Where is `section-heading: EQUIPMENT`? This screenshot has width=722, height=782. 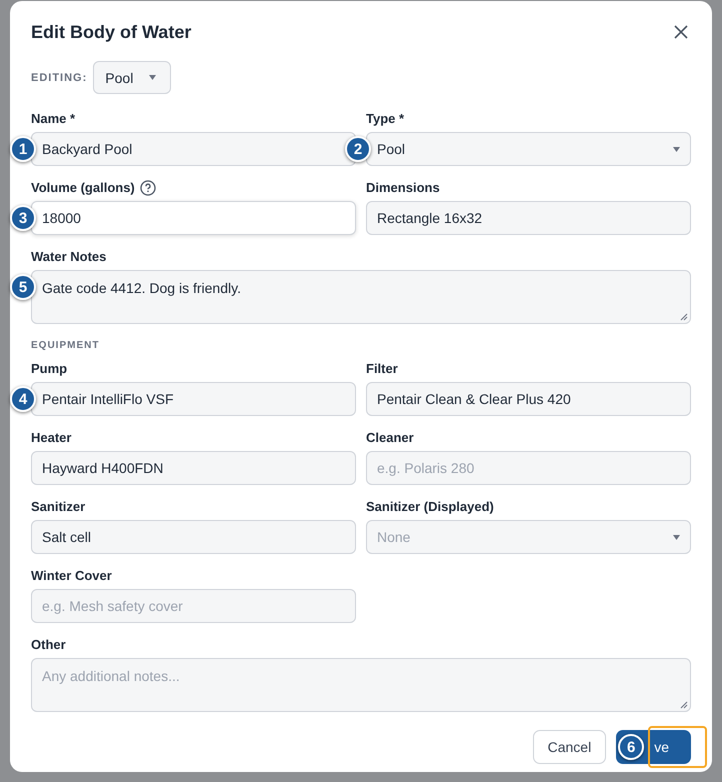 section-heading: EQUIPMENT is located at coordinates (65, 345).